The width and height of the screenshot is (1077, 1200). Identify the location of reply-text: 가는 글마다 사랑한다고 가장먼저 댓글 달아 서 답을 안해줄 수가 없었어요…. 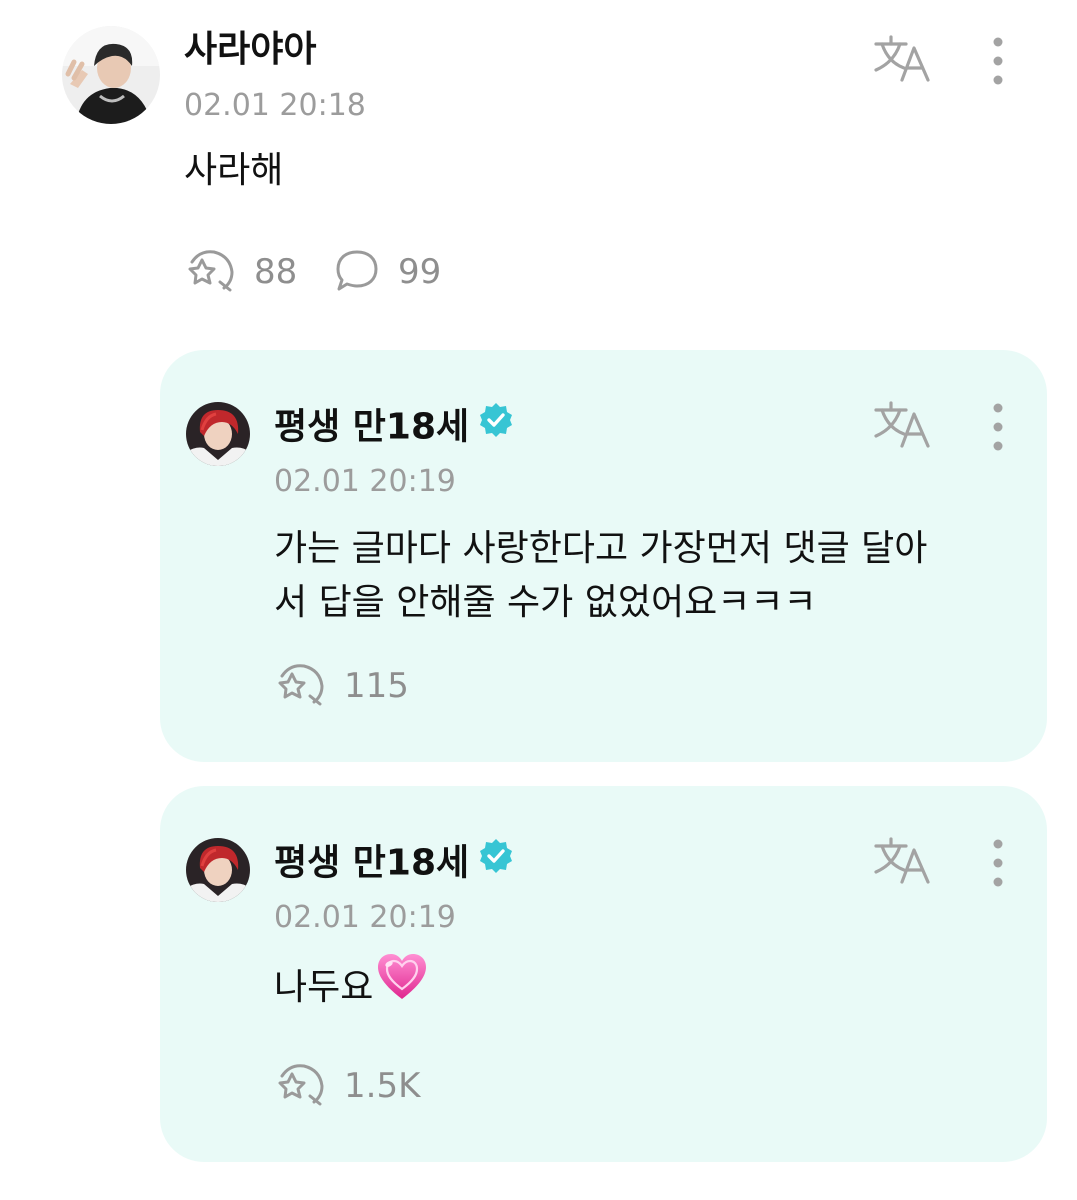
(644, 576).